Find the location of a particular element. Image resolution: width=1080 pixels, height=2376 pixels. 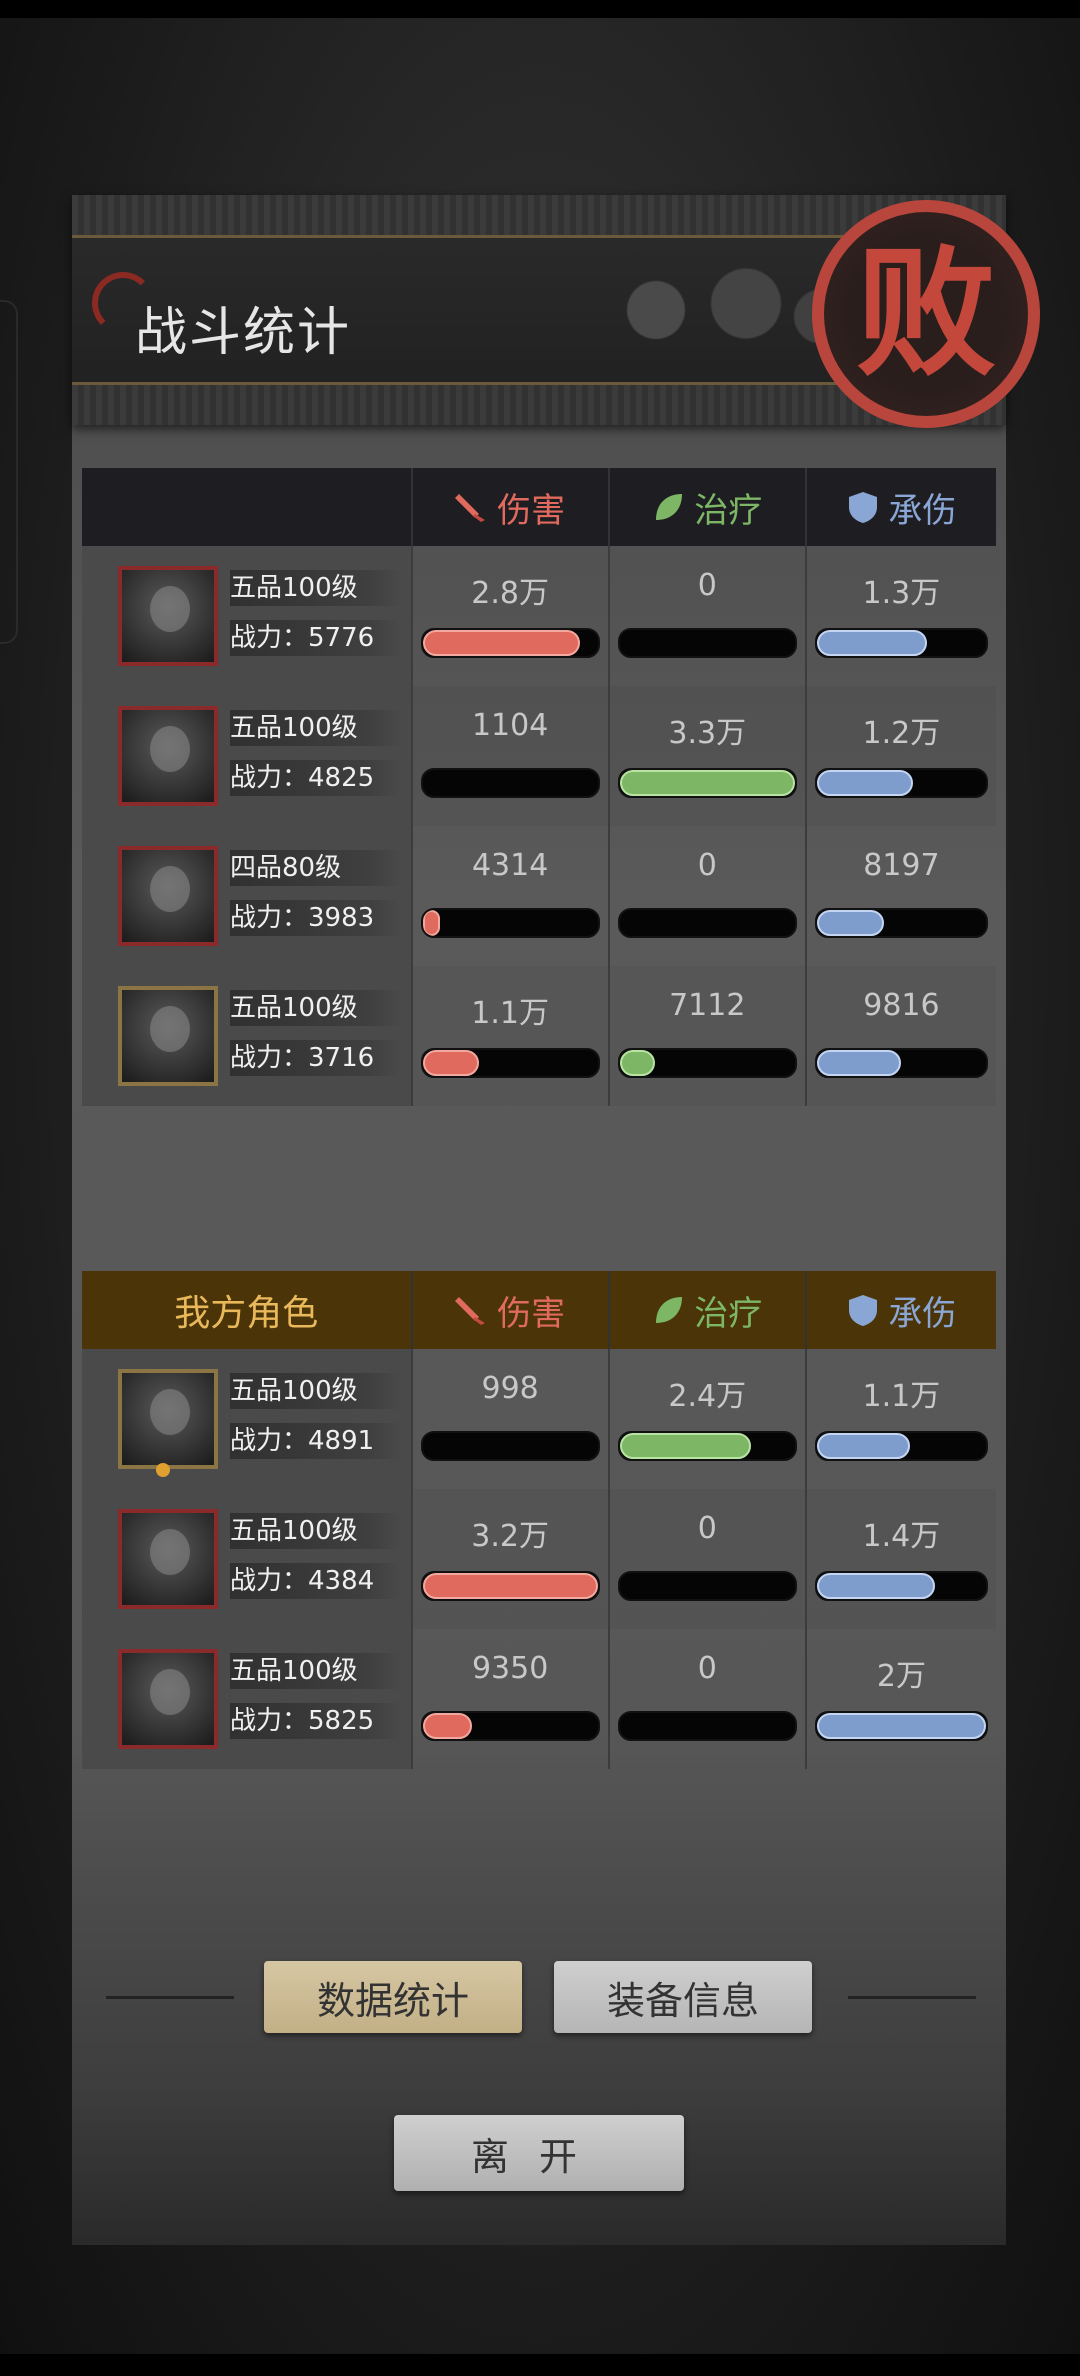

character-cell: 五品100级 战力：4384 is located at coordinates (246, 1559).